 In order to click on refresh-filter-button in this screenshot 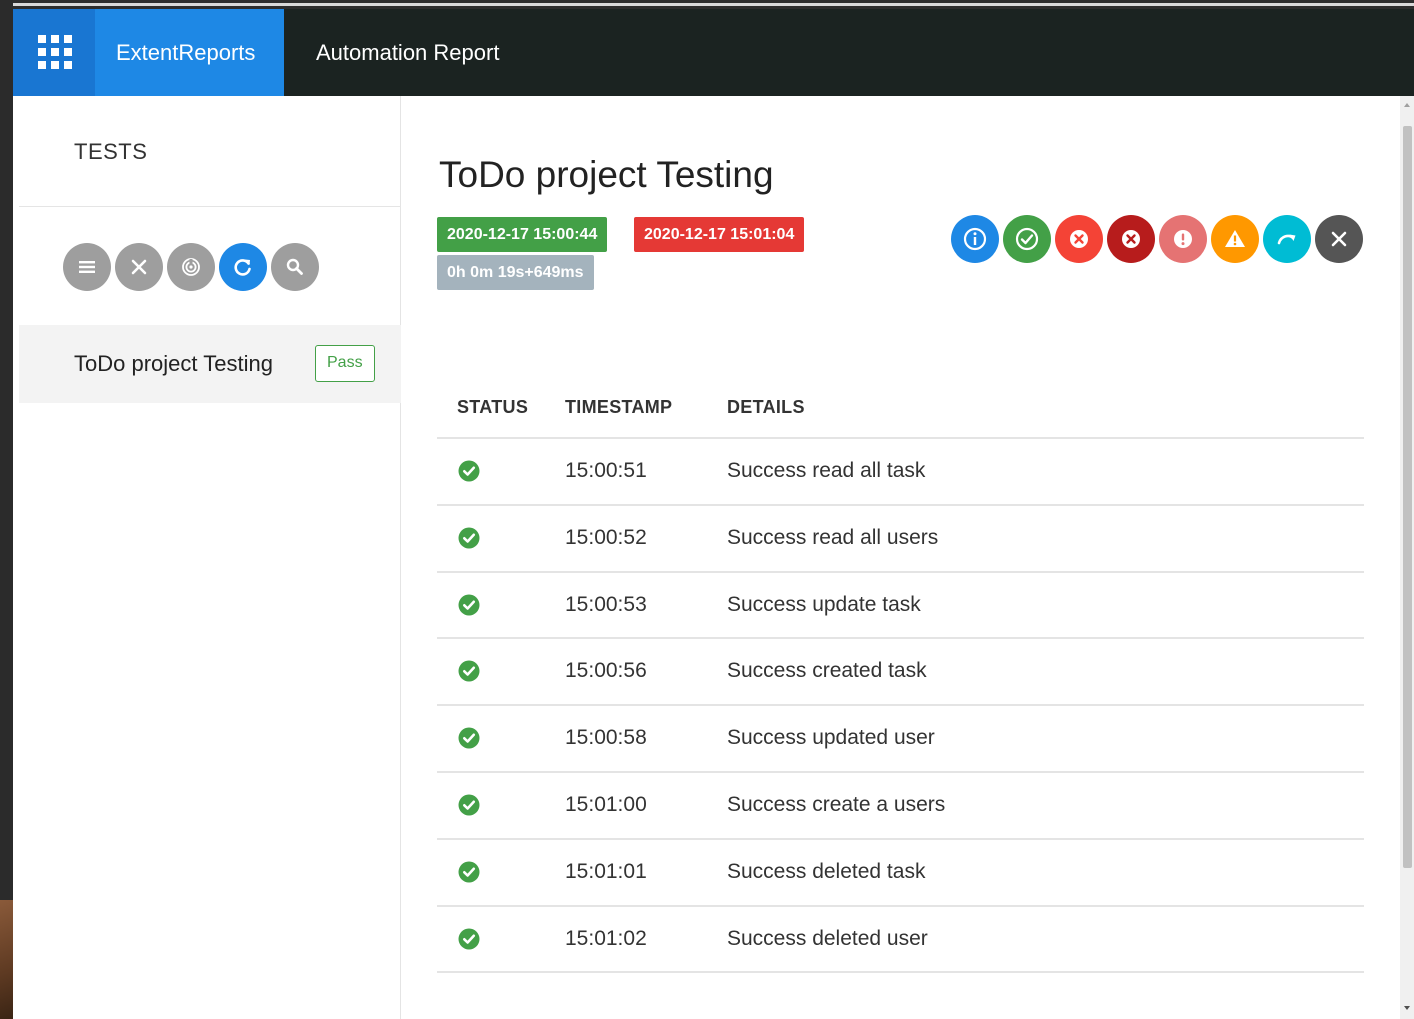, I will do `click(243, 267)`.